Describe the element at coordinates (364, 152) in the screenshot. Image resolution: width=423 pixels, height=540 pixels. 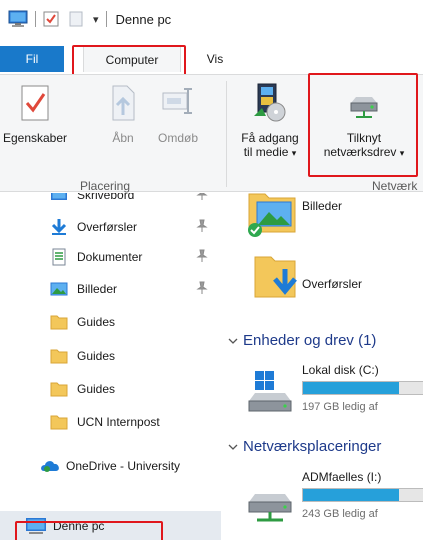
I see `map-drive-label-line2: netværksdrev ▾` at that location.